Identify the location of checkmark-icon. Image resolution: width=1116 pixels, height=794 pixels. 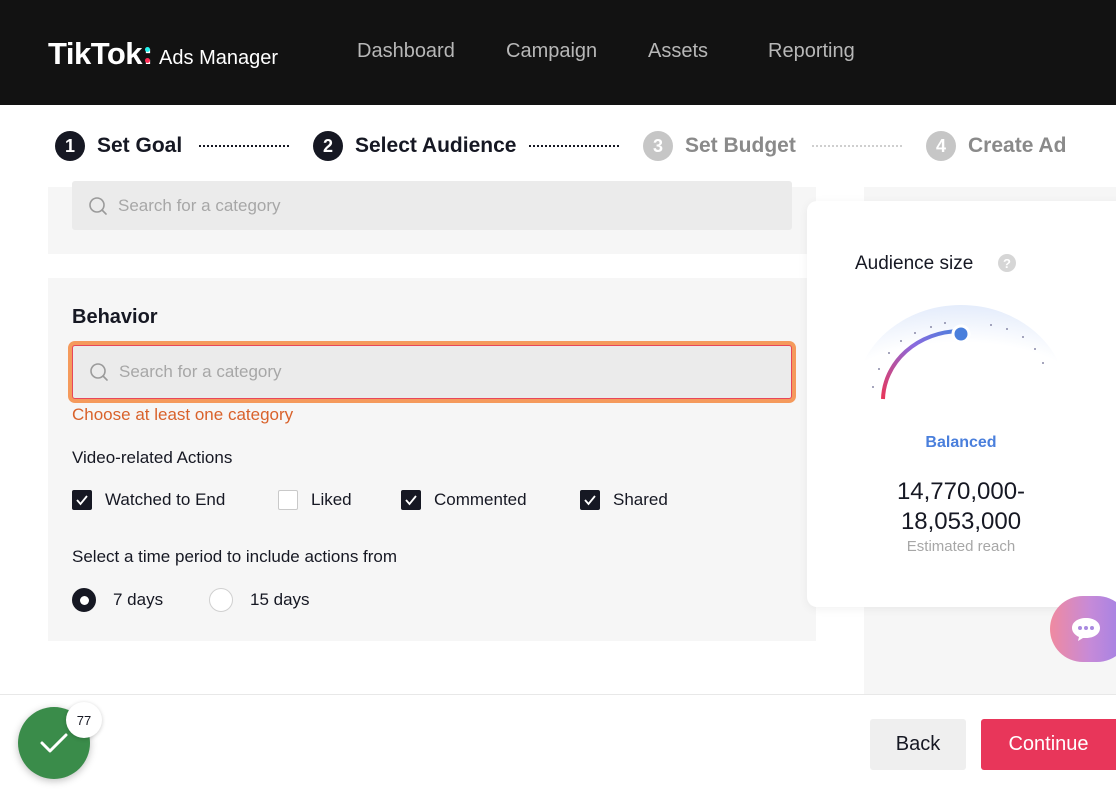
(54, 743).